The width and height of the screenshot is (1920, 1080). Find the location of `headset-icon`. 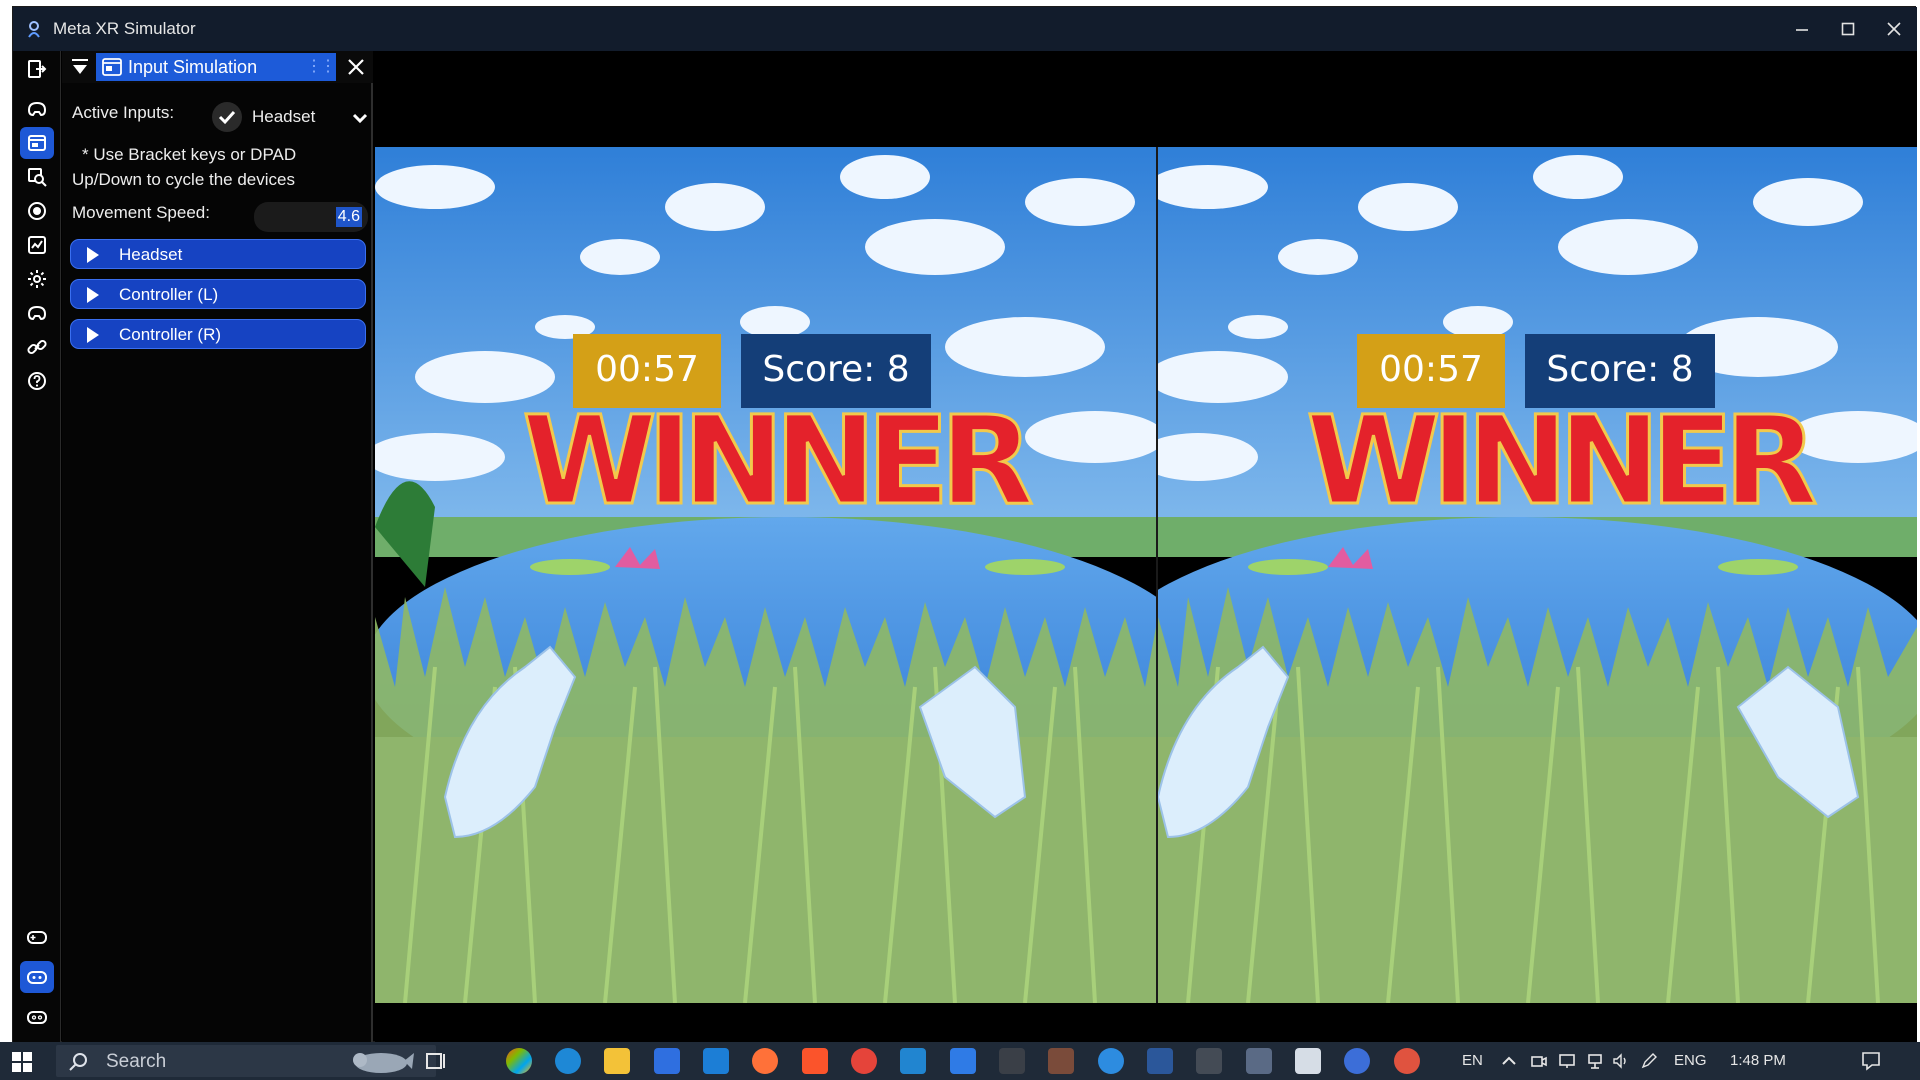

headset-icon is located at coordinates (37, 109).